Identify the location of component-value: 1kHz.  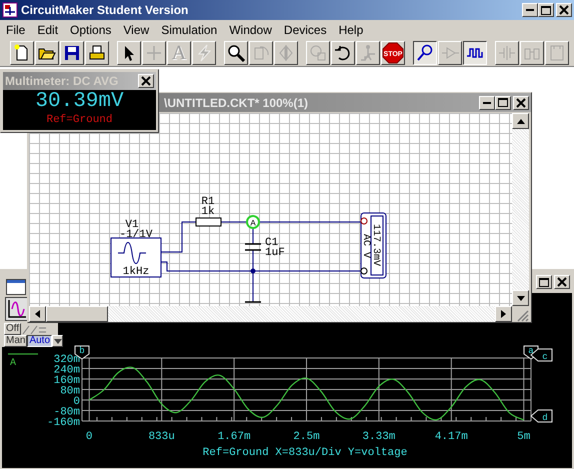
(136, 272).